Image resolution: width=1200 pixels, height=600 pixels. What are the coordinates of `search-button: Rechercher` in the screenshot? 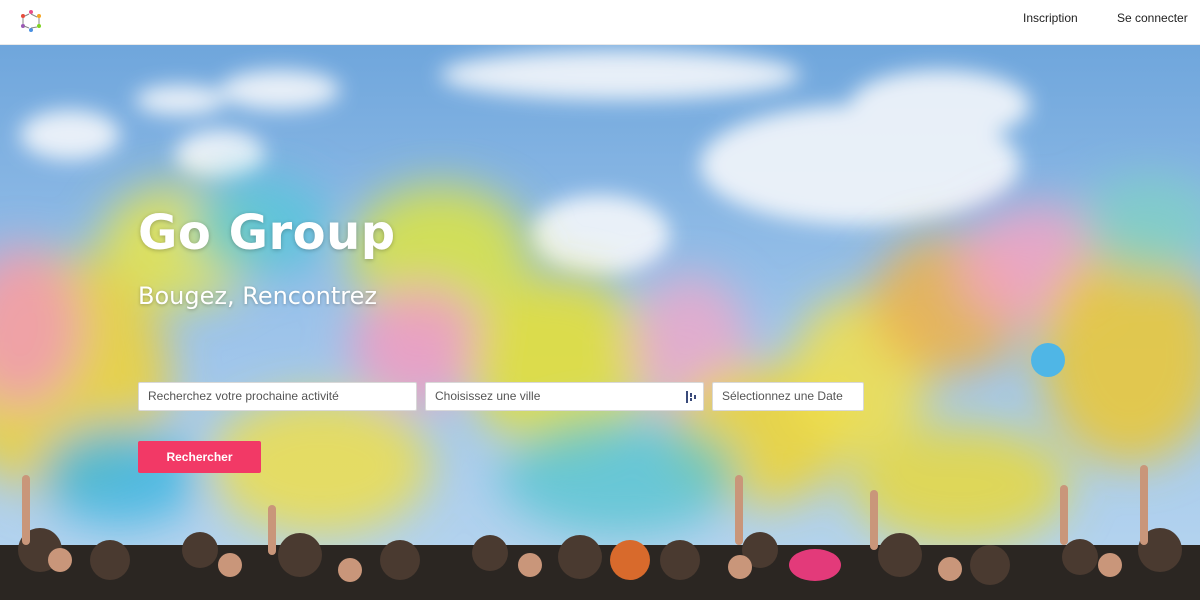 It's located at (199, 457).